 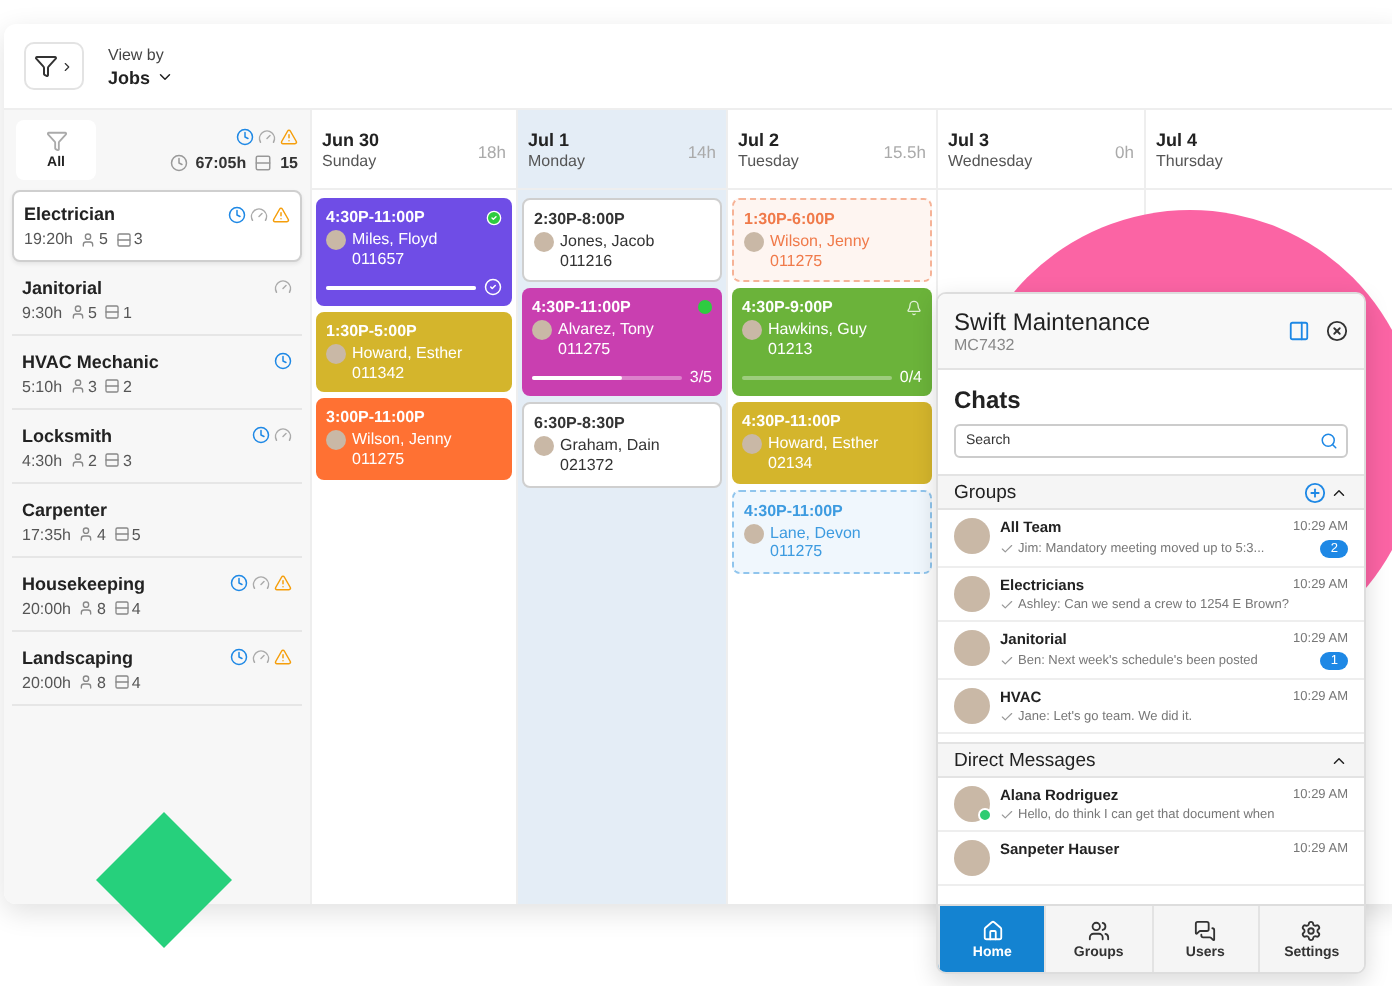 What do you see at coordinates (78, 657) in the screenshot?
I see `job-name: Landscaping` at bounding box center [78, 657].